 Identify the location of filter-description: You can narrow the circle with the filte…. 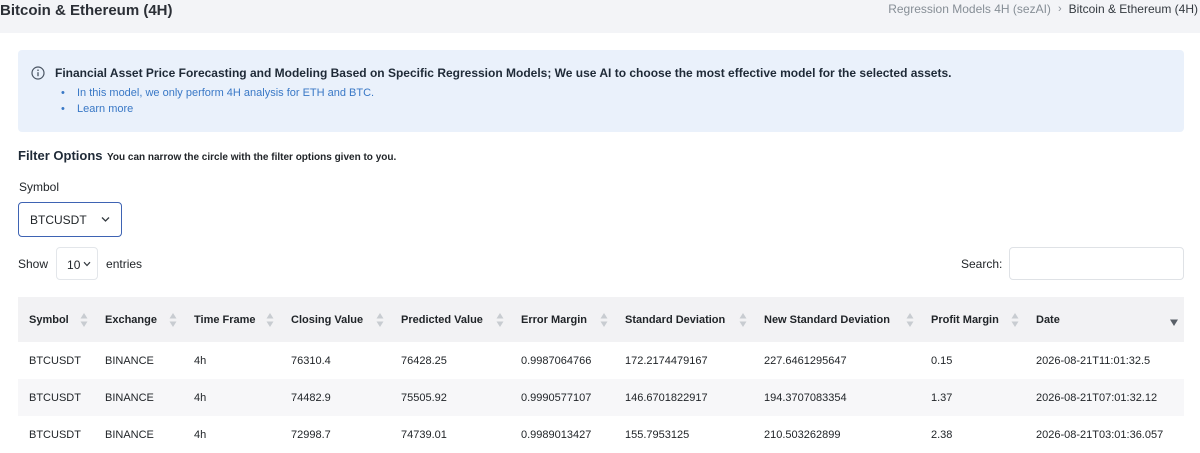
(251, 157).